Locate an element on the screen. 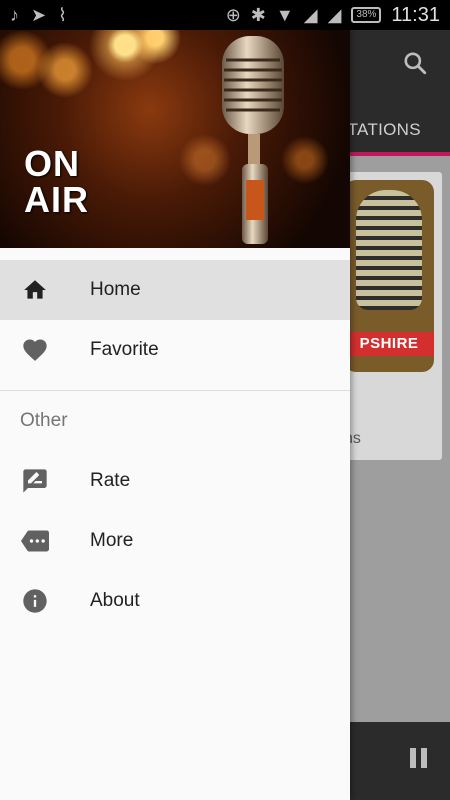 The height and width of the screenshot is (800, 450). nav-label-home: Home is located at coordinates (115, 289).